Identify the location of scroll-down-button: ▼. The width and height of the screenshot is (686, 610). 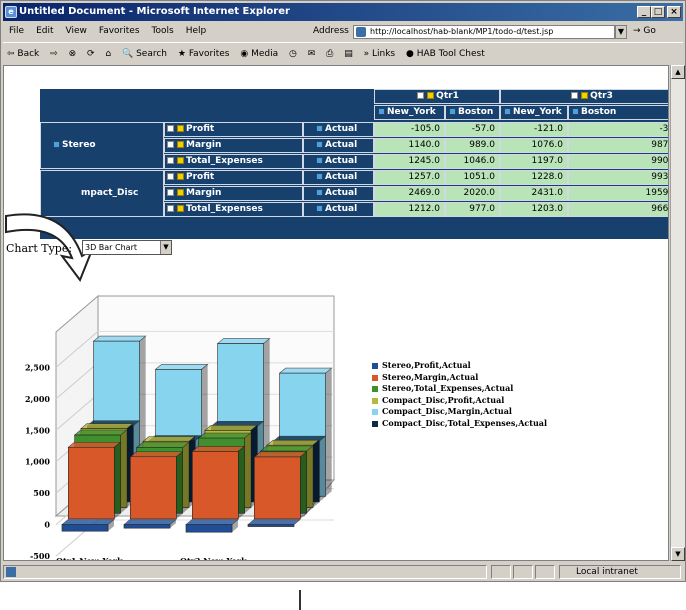
(678, 554).